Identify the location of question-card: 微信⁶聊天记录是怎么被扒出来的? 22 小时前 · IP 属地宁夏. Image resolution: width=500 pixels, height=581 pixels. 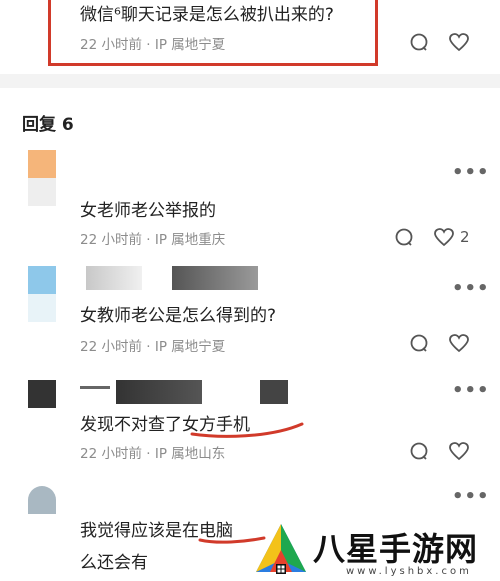
(250, 37).